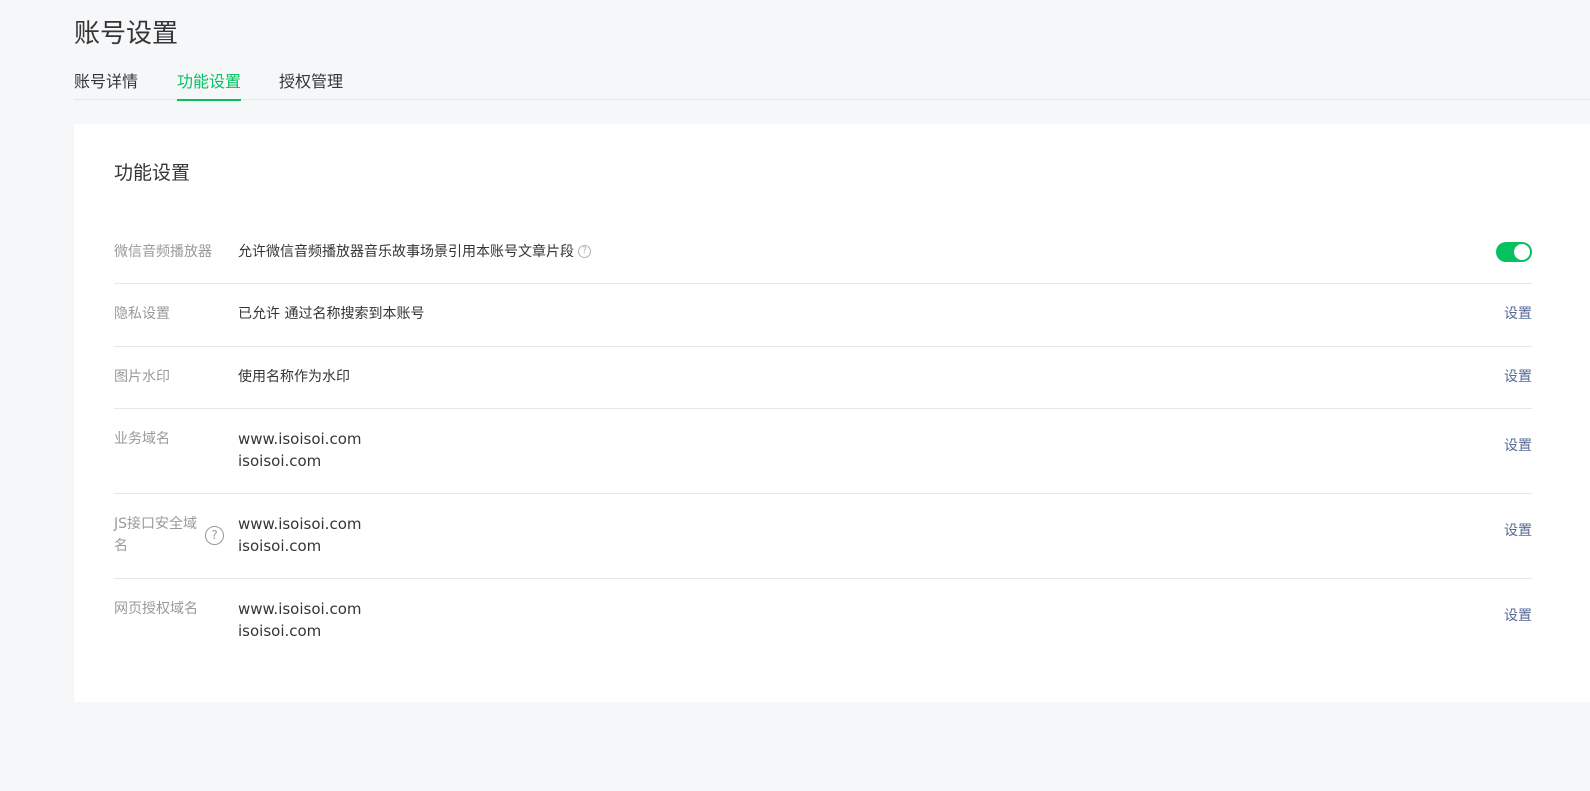 The height and width of the screenshot is (791, 1590). Describe the element at coordinates (126, 34) in the screenshot. I see `page-title: 账号设置` at that location.